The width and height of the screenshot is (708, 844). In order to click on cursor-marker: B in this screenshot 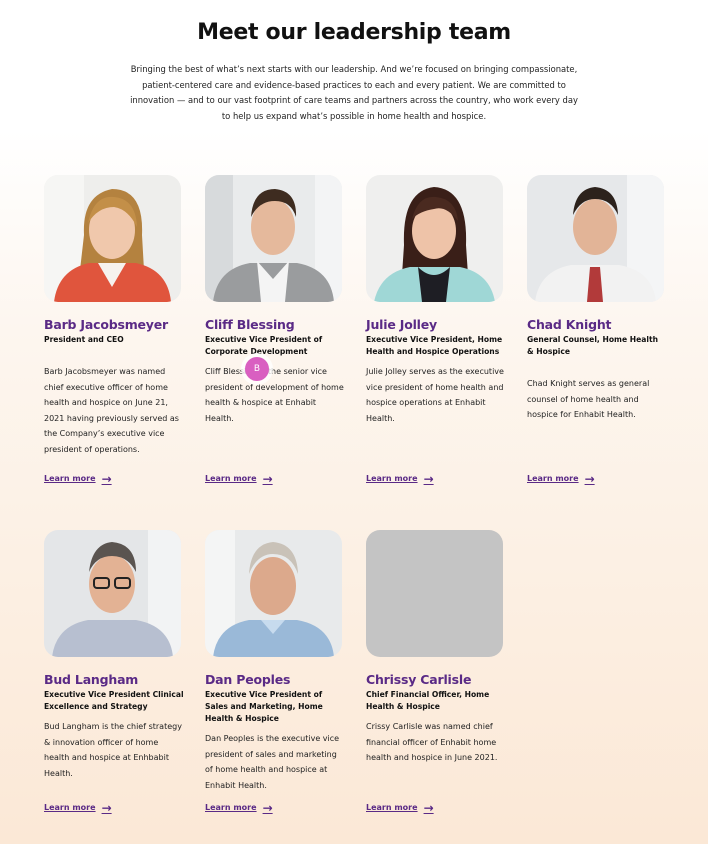, I will do `click(257, 369)`.